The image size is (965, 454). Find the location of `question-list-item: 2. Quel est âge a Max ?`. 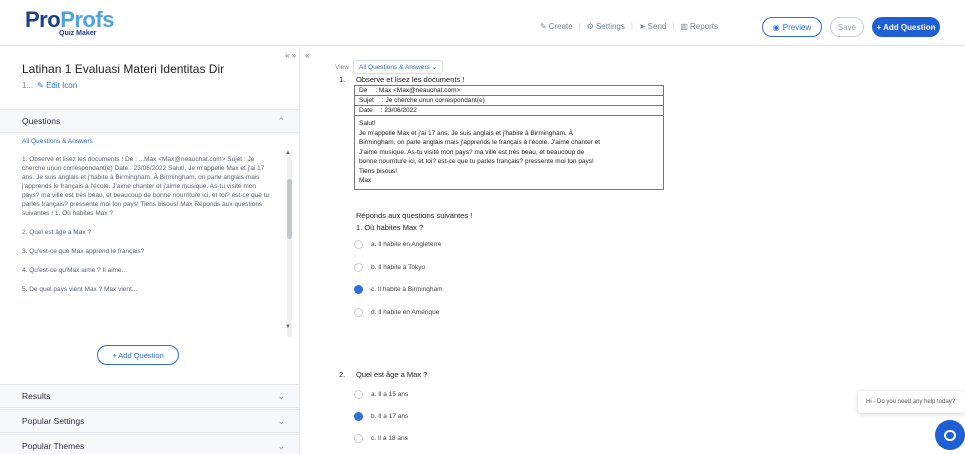

question-list-item: 2. Quel est âge a Max ? is located at coordinates (148, 232).